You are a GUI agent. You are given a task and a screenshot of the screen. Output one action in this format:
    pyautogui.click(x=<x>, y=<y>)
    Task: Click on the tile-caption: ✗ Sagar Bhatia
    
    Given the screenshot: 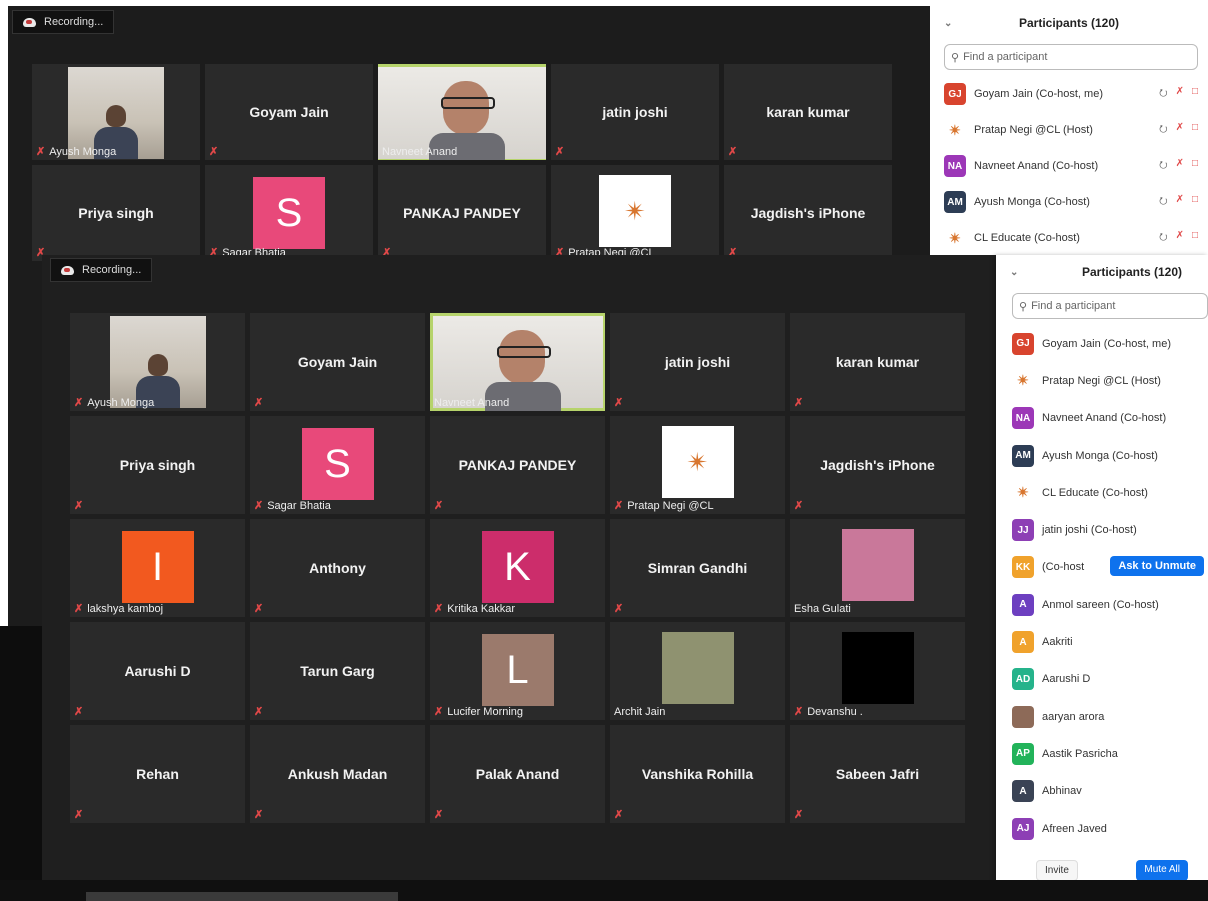 What is the action you would take?
    pyautogui.click(x=292, y=506)
    